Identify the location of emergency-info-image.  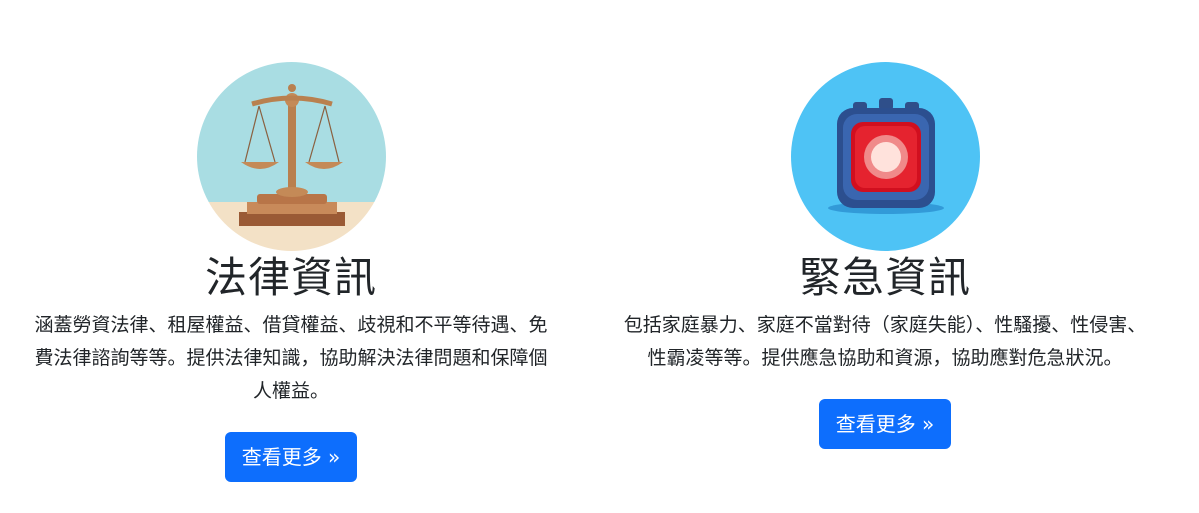
(885, 156).